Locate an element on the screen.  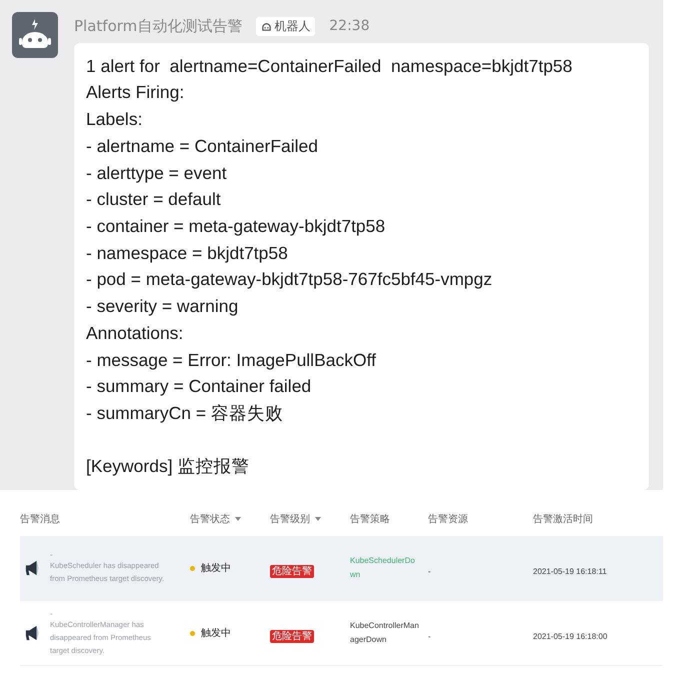
message-line: - container = meta-gateway-bkjdt7tp58 is located at coordinates (236, 226).